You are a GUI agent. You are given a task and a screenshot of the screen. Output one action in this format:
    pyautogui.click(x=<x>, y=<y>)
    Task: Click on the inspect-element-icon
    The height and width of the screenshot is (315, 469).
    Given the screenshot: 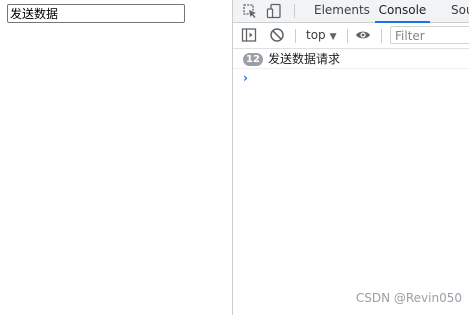 What is the action you would take?
    pyautogui.click(x=250, y=11)
    